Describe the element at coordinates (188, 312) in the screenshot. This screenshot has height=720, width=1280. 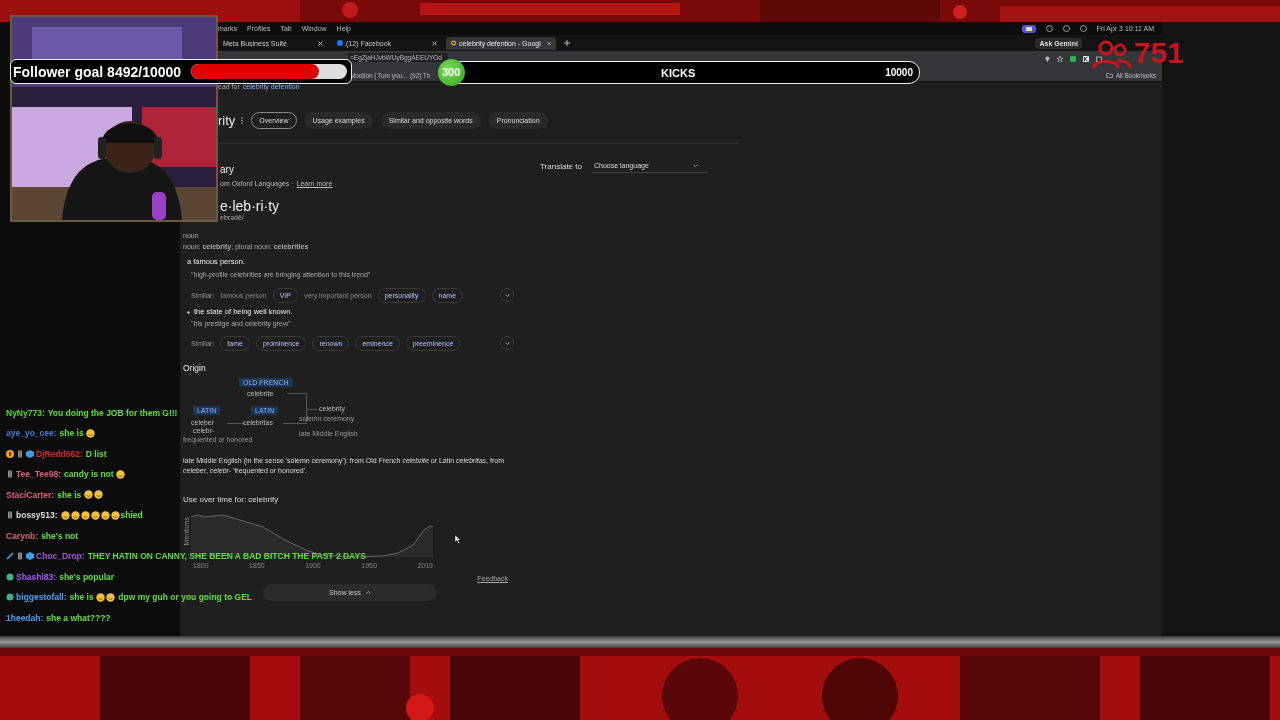
I see `bullet-icon` at that location.